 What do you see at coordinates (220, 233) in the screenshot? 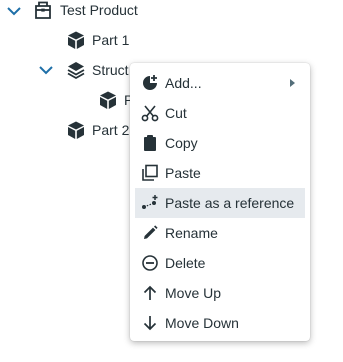
I see `menu-item-rename: Rename` at bounding box center [220, 233].